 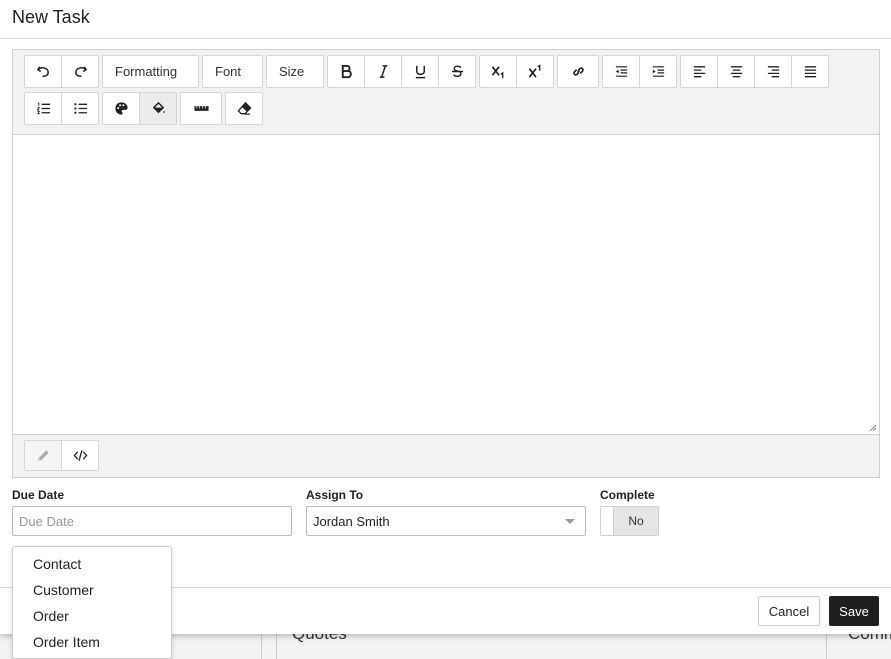 What do you see at coordinates (335, 495) in the screenshot?
I see `assign-to-label: Assign To` at bounding box center [335, 495].